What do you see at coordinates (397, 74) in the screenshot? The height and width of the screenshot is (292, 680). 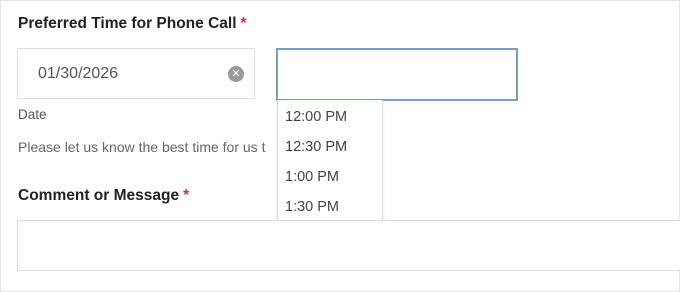 I see `time-input` at bounding box center [397, 74].